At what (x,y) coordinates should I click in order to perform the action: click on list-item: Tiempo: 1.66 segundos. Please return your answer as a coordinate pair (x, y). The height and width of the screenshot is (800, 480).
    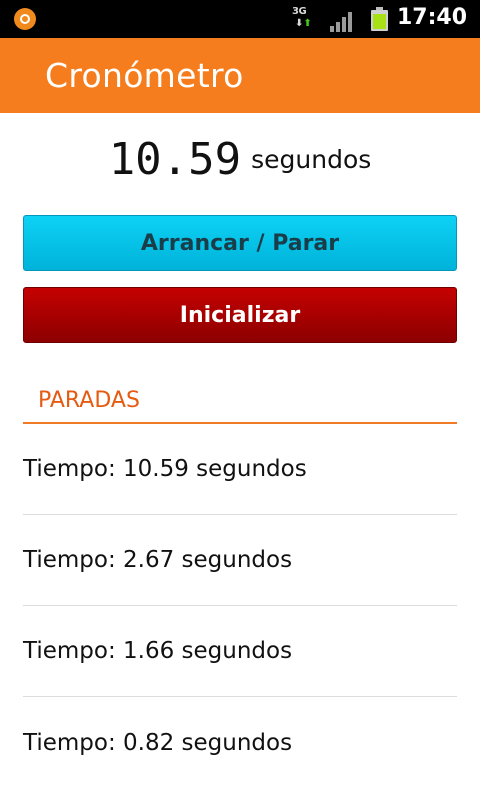
    Looking at the image, I should click on (240, 651).